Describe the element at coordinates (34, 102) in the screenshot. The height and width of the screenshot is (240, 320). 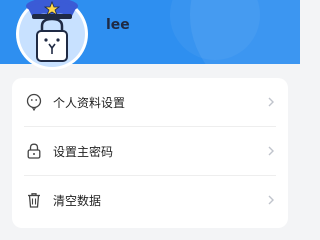
I see `smile-face-icon` at that location.